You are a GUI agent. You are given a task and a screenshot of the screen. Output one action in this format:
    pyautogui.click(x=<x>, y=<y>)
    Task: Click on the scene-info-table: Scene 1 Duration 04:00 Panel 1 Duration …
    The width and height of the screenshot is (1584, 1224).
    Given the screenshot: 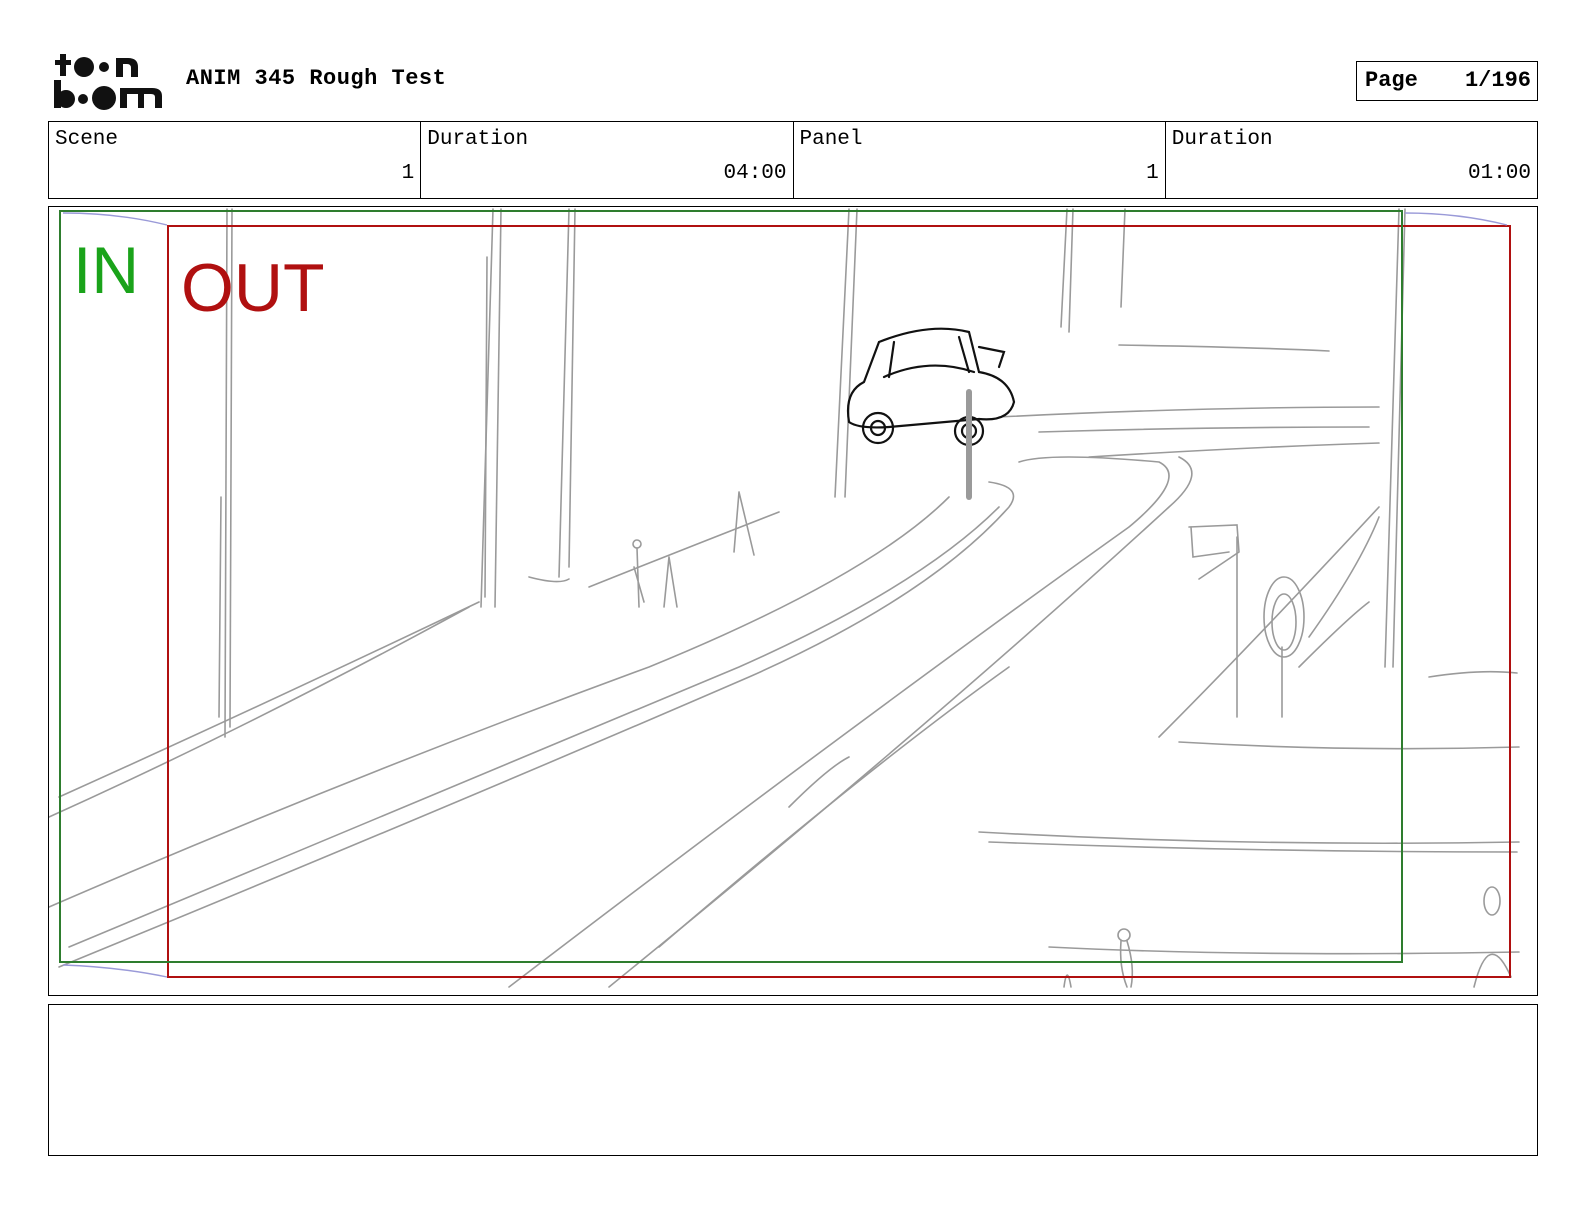 What is the action you would take?
    pyautogui.click(x=793, y=160)
    